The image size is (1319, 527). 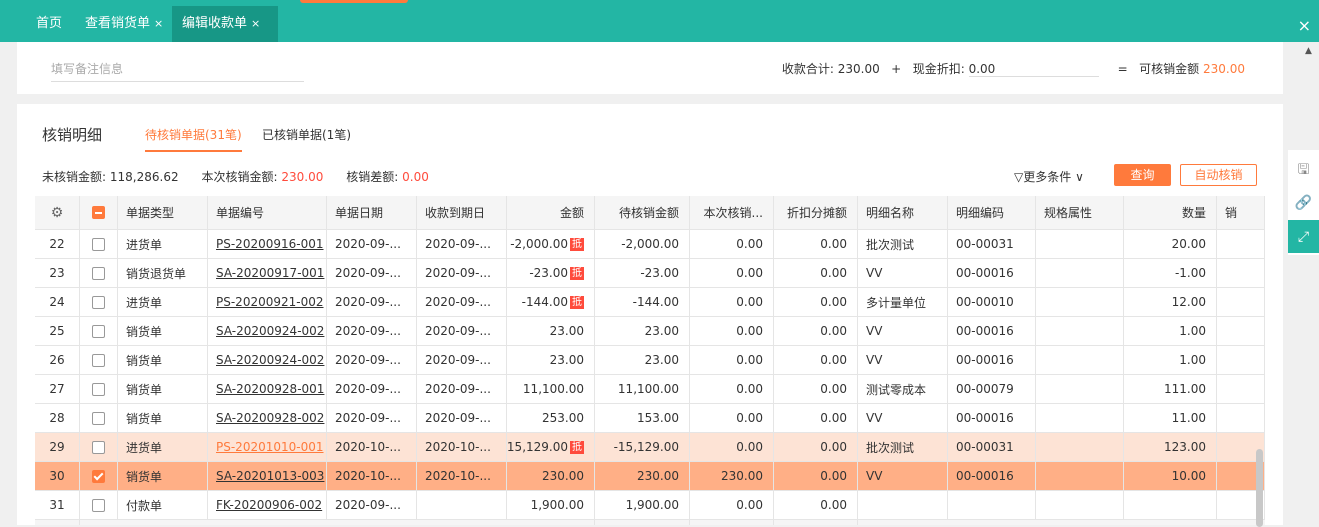 What do you see at coordinates (566, 331) in the screenshot?
I see `amount-value: 23.00` at bounding box center [566, 331].